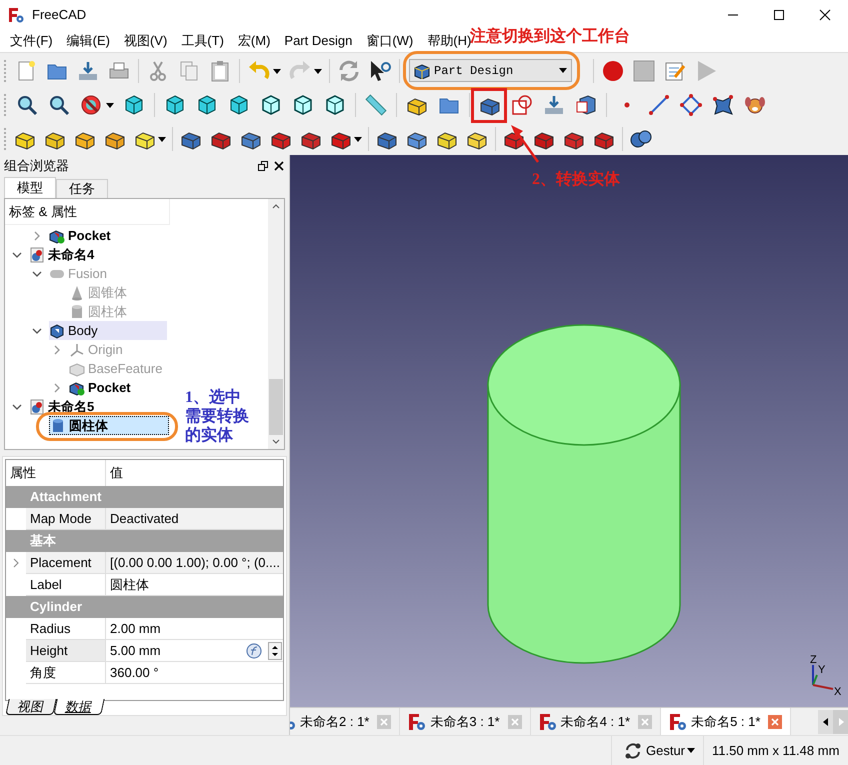 This screenshot has height=765, width=848. Describe the element at coordinates (659, 105) in the screenshot. I see `line-icon` at that location.